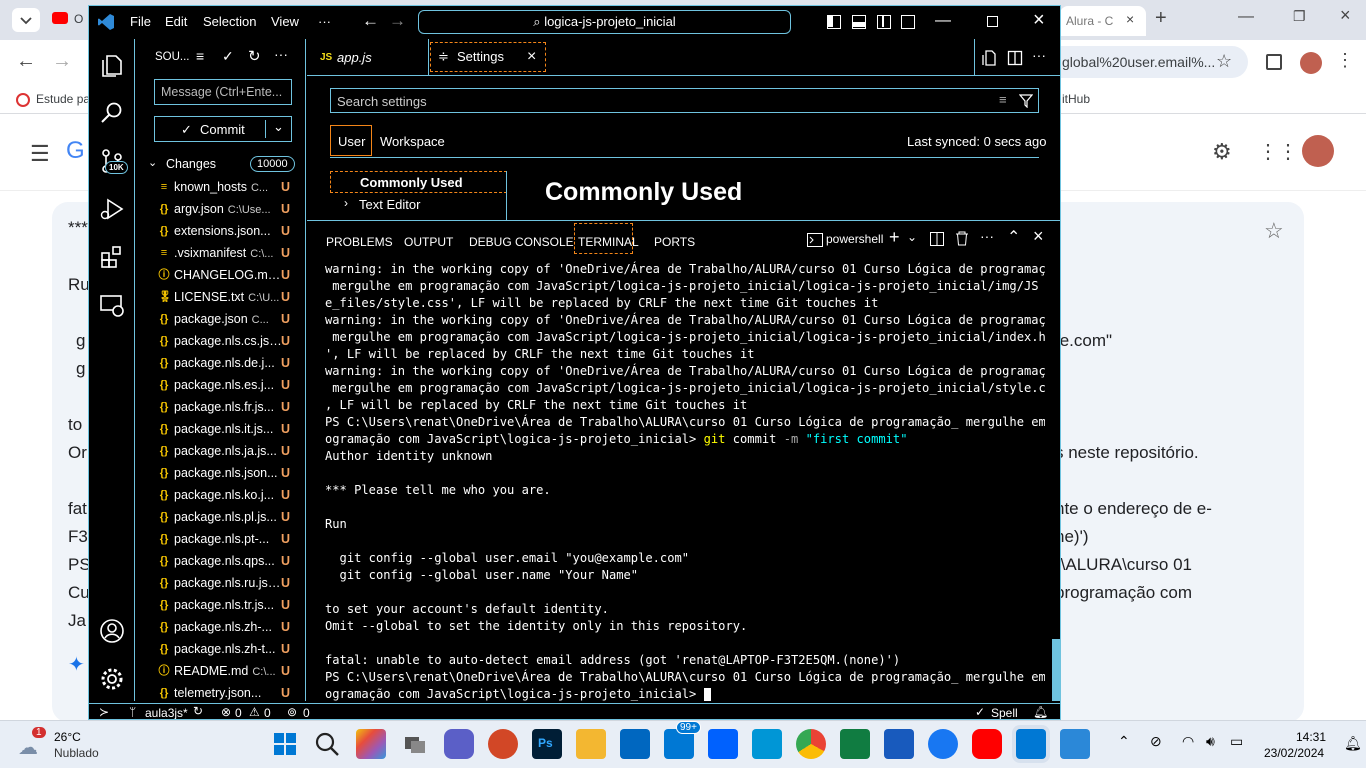  Describe the element at coordinates (62, 61) in the screenshot. I see `forward-icon: →` at that location.